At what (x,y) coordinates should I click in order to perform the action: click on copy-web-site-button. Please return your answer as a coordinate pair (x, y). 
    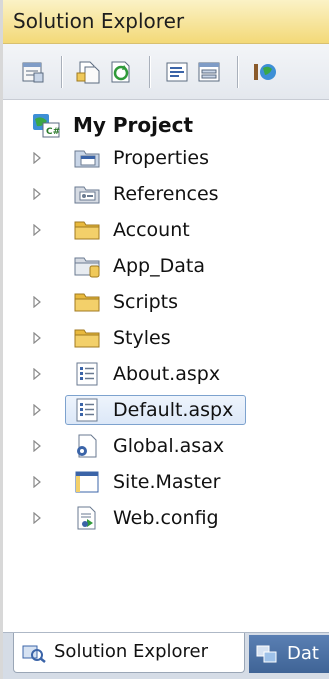
    Looking at the image, I should click on (265, 72).